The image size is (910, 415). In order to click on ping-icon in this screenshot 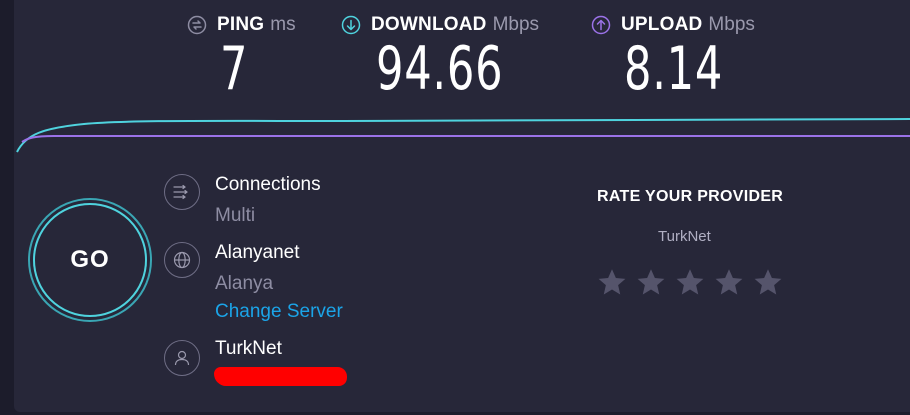, I will do `click(197, 25)`.